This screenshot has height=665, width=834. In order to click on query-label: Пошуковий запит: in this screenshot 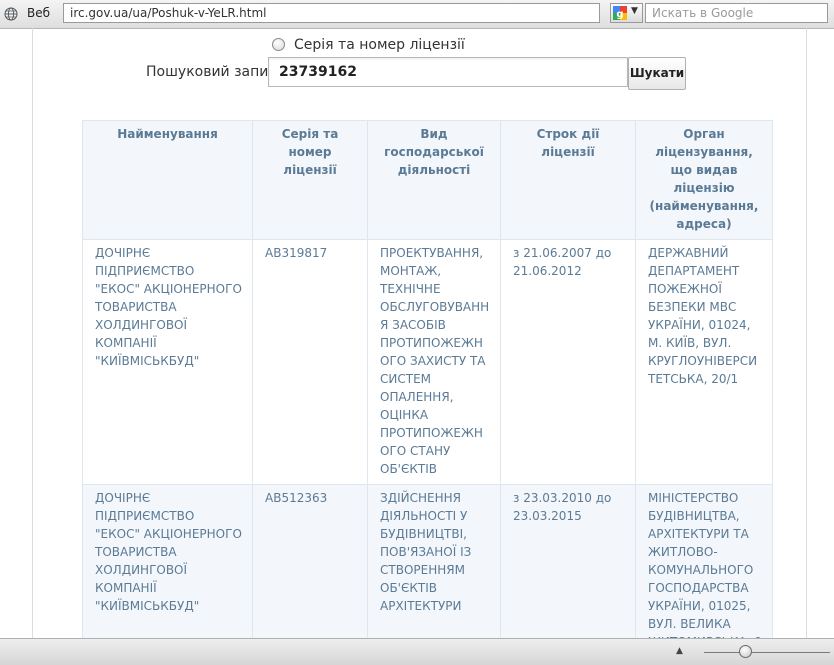, I will do `click(214, 72)`.